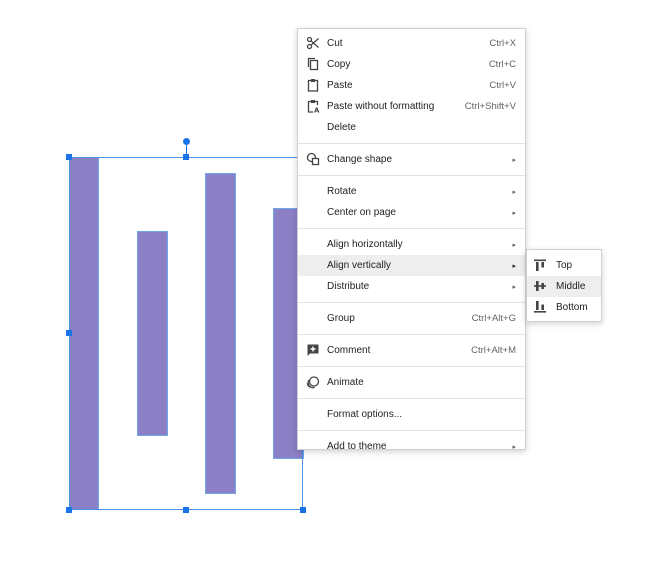 The height and width of the screenshot is (572, 647). I want to click on menu-item-label: Paste without formatting, so click(381, 106).